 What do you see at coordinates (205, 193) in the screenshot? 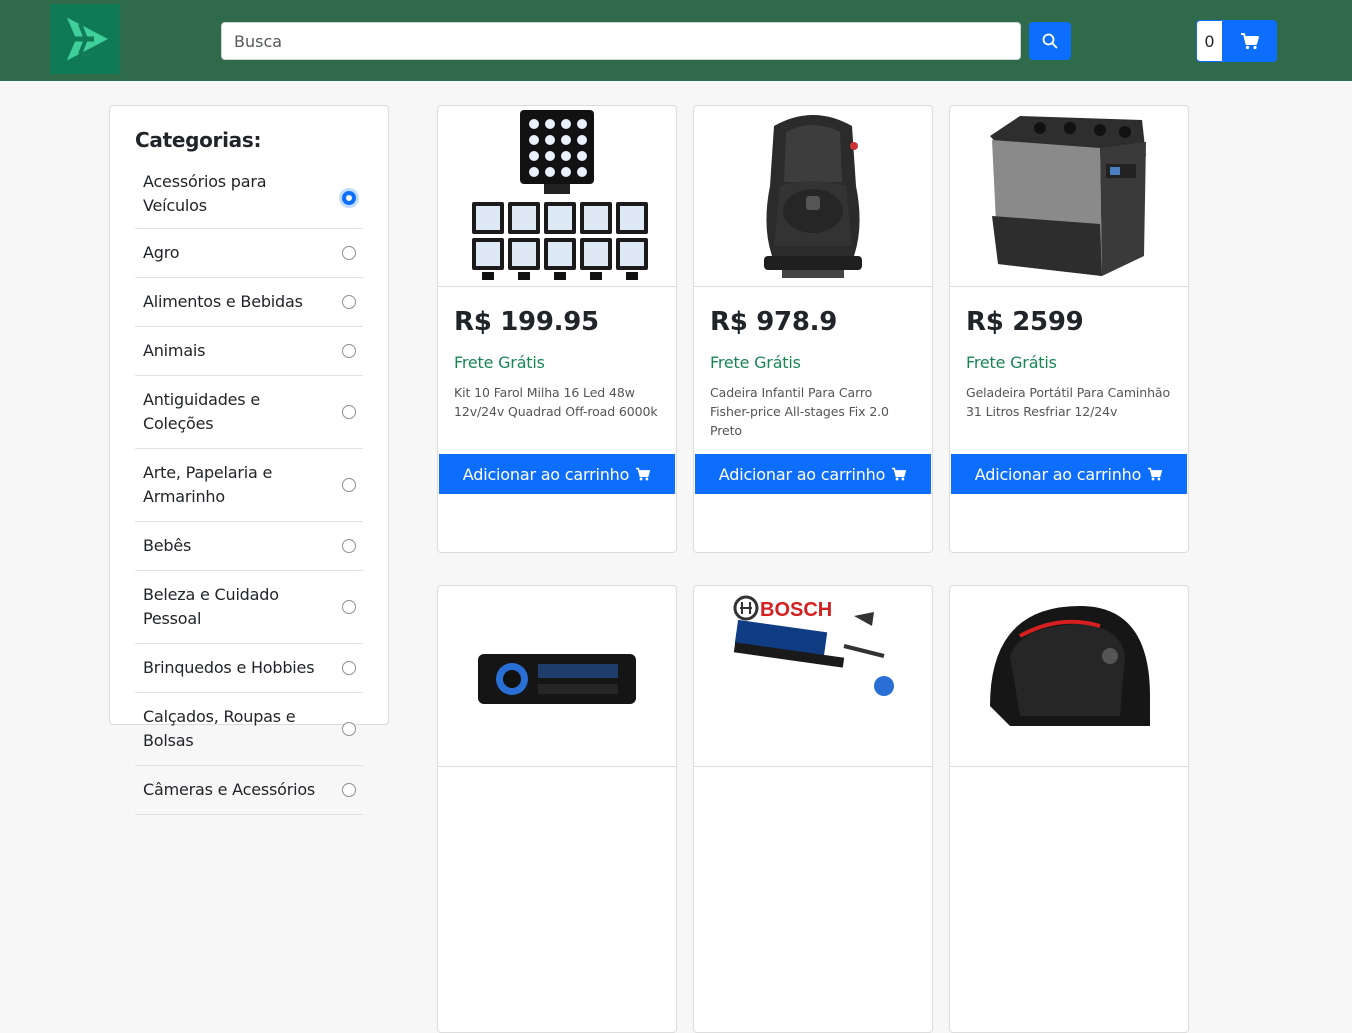
I see `category-label: Acessórios para Veículos` at bounding box center [205, 193].